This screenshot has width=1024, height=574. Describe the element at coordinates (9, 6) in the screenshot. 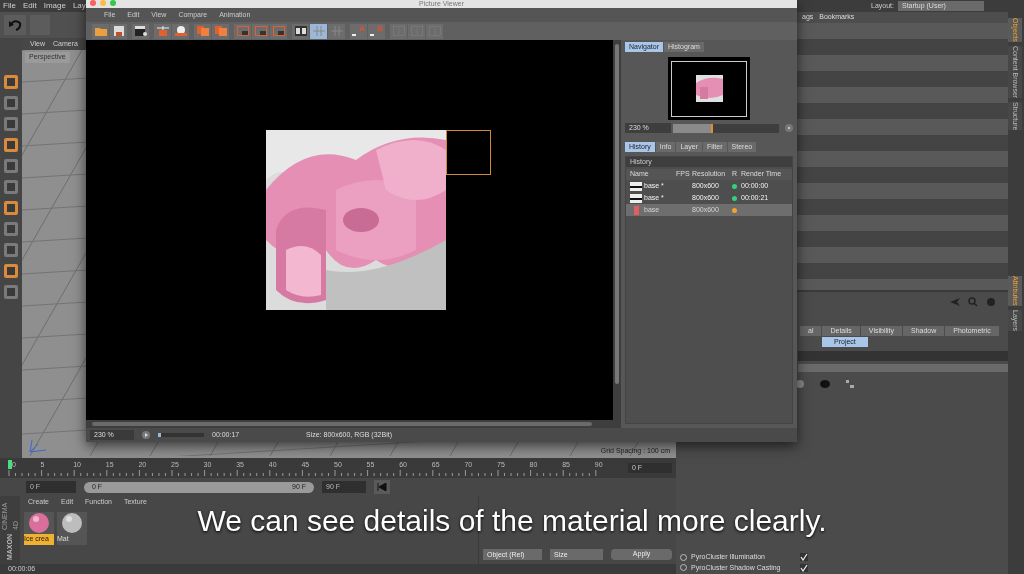

I see `menu-item: File` at that location.